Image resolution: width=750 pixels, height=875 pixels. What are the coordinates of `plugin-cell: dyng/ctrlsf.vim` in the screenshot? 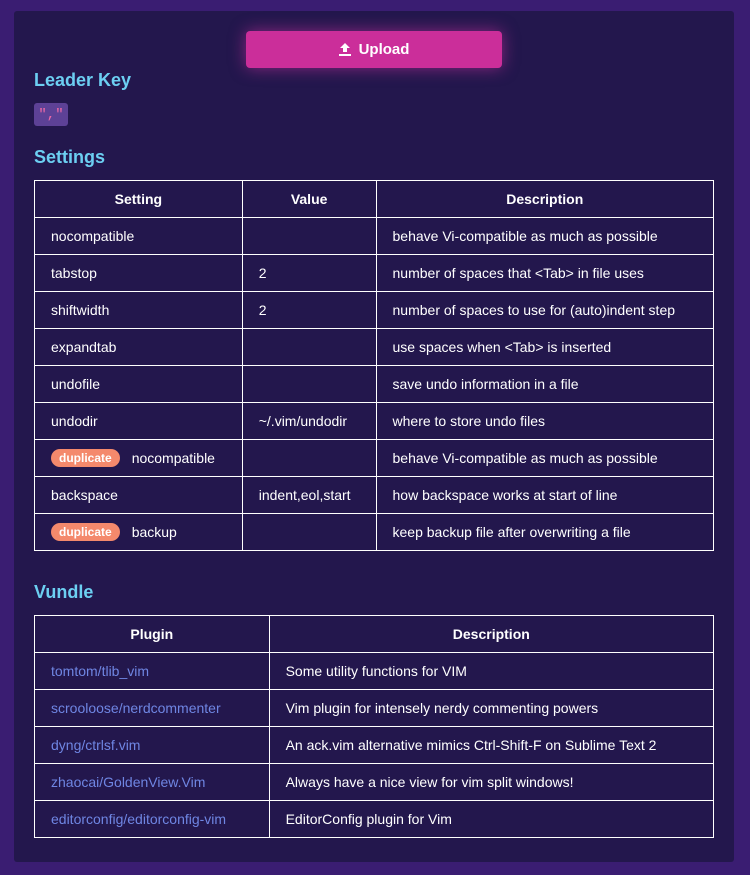 It's located at (152, 745).